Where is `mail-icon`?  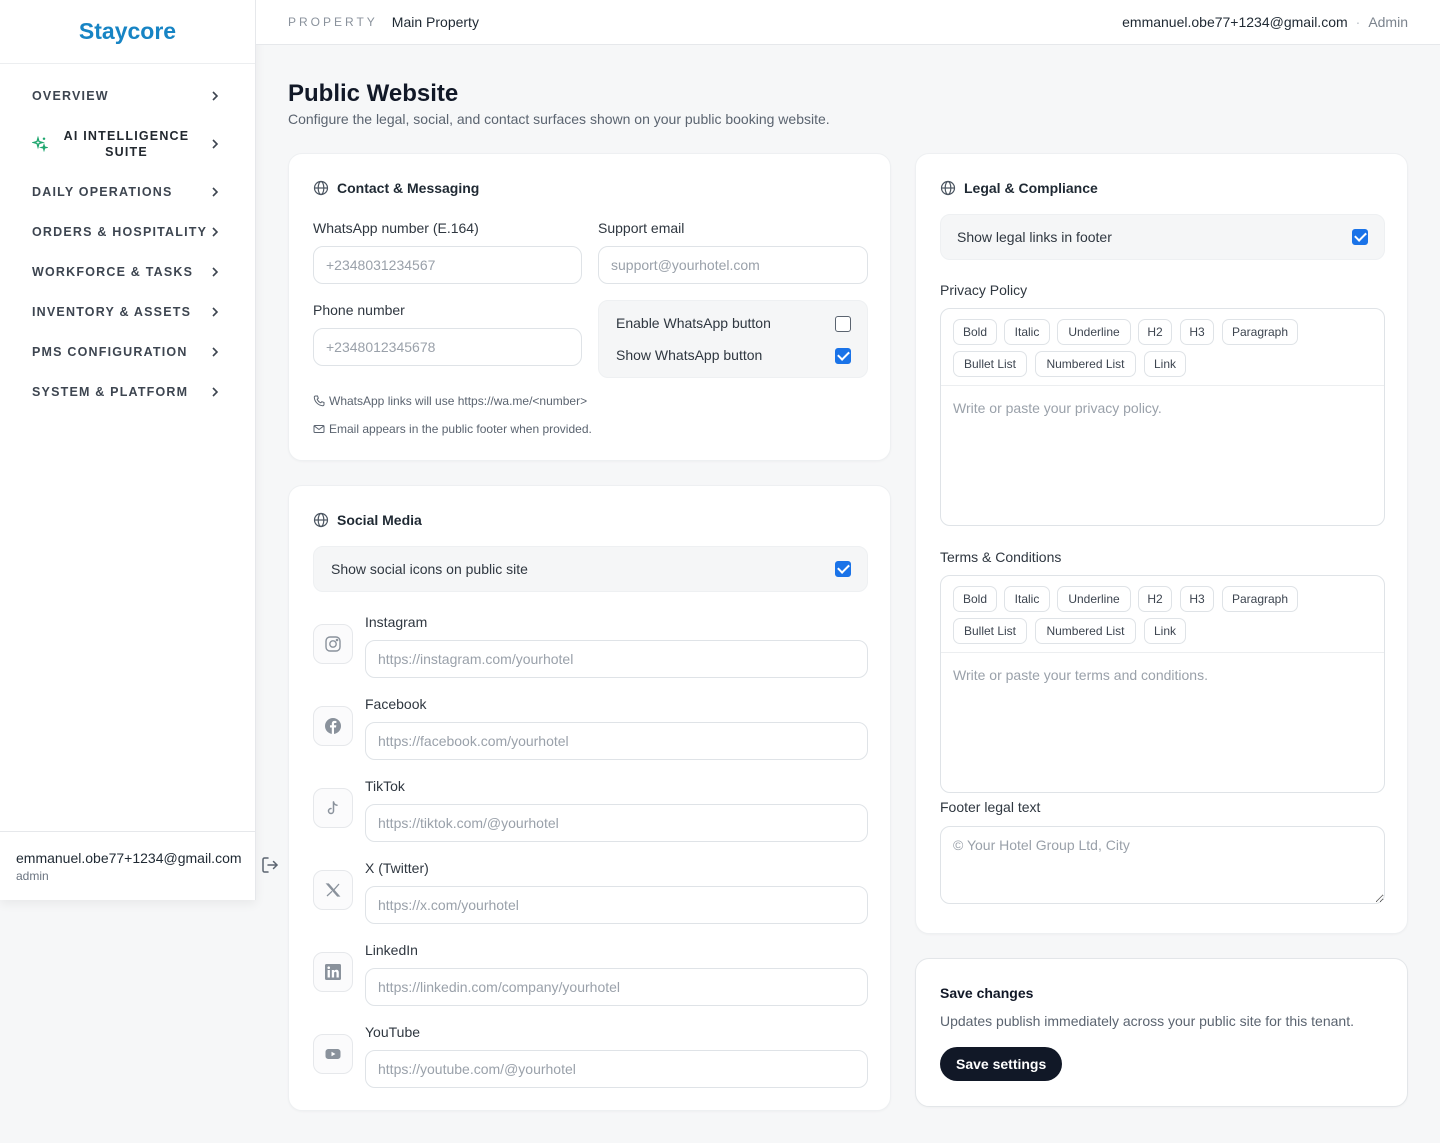
mail-icon is located at coordinates (319, 429).